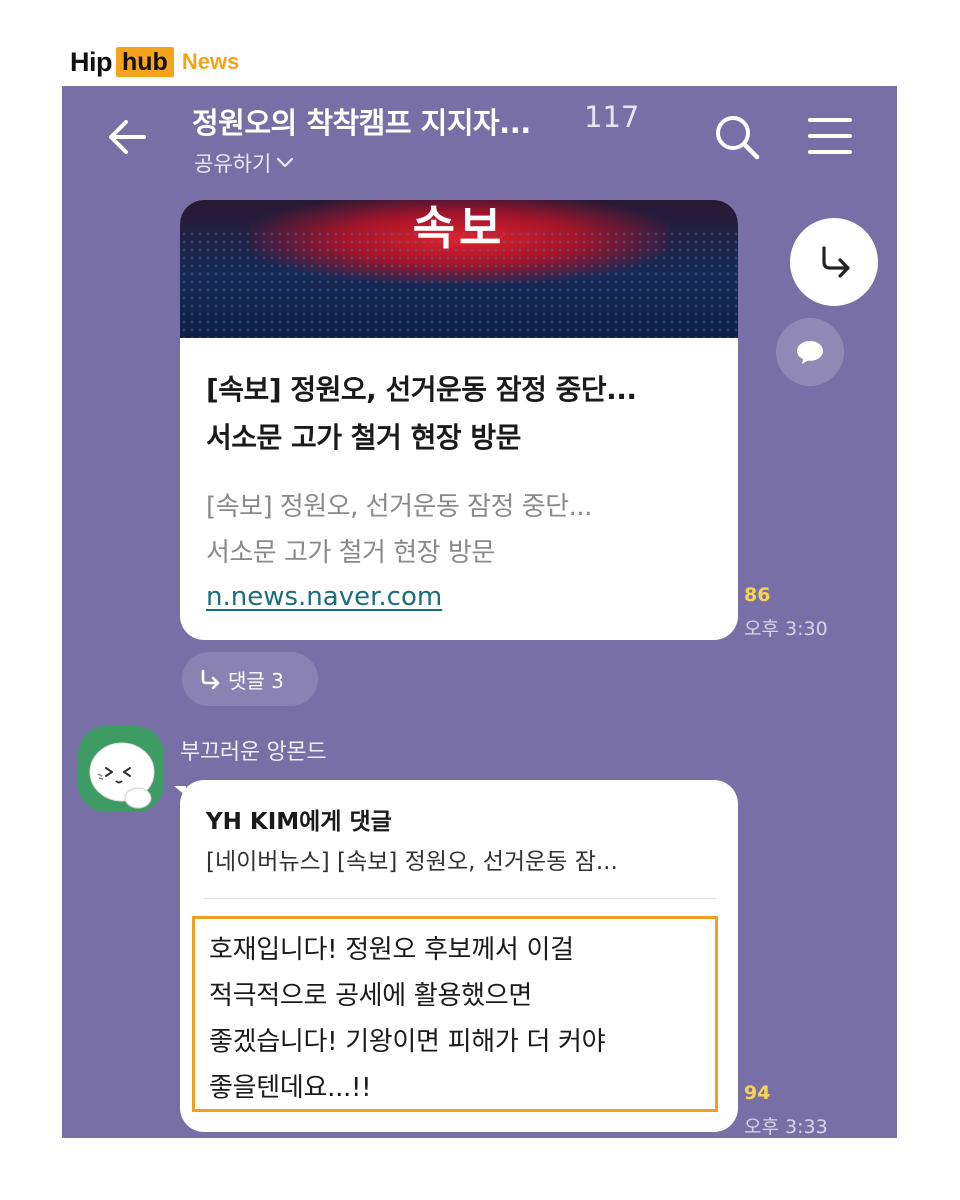 This screenshot has height=1200, width=960. I want to click on news-thumbnail: 속보, so click(459, 269).